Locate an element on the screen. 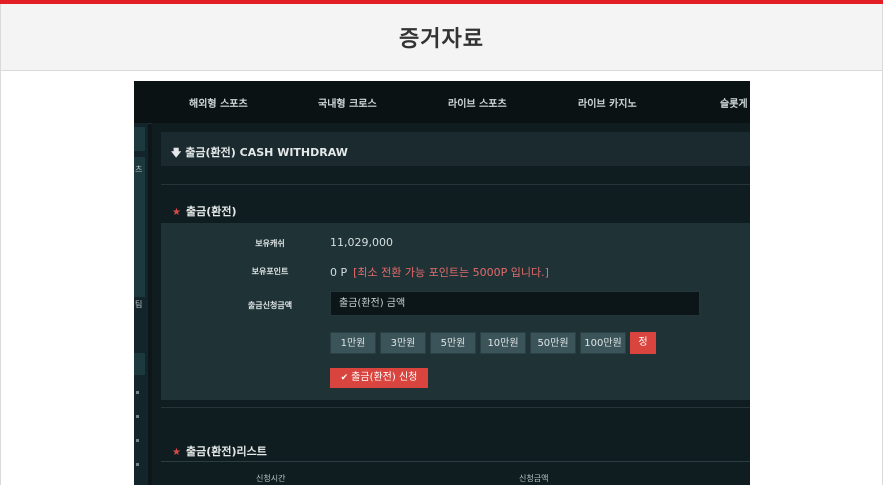 The height and width of the screenshot is (485, 883). page-title: 증거자료 is located at coordinates (441, 39).